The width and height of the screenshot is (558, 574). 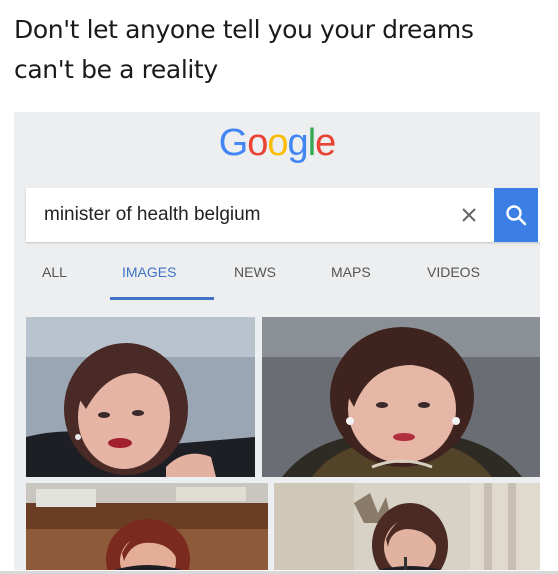 I want to click on tab-news: NEWS, so click(x=255, y=278).